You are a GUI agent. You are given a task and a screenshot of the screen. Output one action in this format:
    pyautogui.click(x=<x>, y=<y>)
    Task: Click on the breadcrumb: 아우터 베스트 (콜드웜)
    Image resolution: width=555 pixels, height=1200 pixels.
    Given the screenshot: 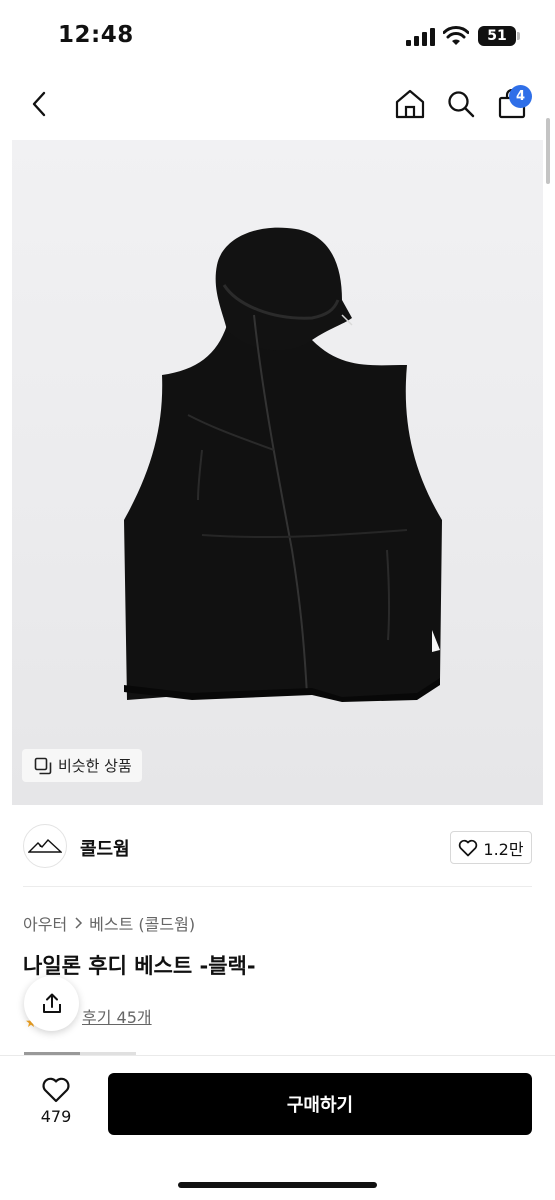 What is the action you would take?
    pyautogui.click(x=109, y=923)
    